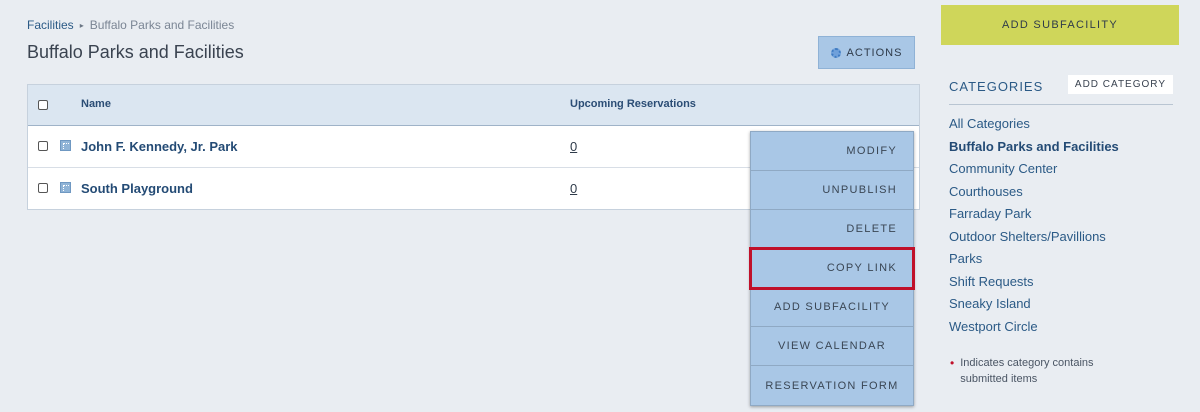 The image size is (1200, 412). I want to click on actions-button: ACTIONS, so click(866, 52).